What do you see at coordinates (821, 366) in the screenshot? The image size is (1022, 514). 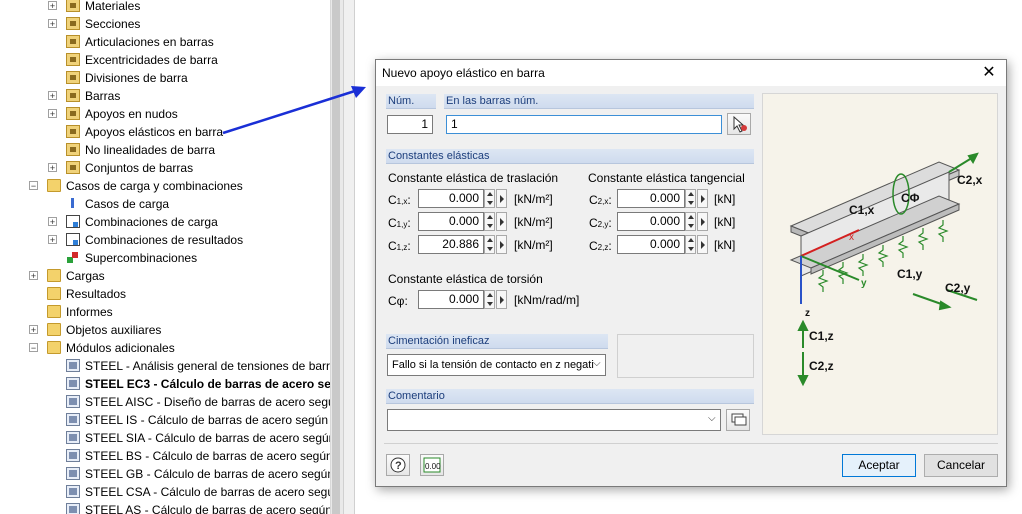 I see `c2z-diagram-label: C2,z` at bounding box center [821, 366].